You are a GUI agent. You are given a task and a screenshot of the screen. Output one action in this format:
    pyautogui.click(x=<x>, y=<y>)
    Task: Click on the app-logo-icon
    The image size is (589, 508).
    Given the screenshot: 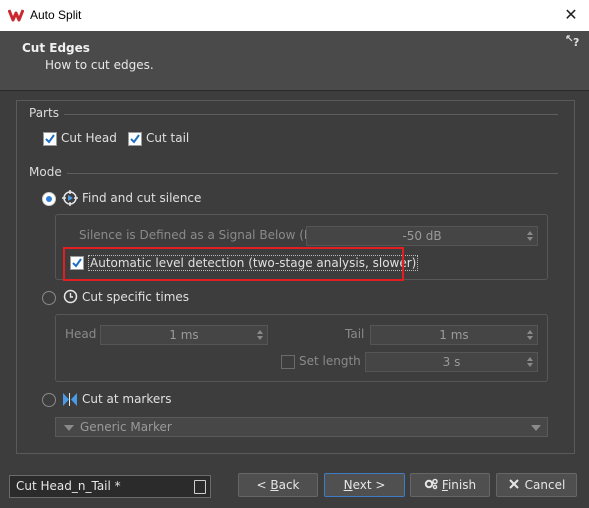 What is the action you would take?
    pyautogui.click(x=16, y=15)
    